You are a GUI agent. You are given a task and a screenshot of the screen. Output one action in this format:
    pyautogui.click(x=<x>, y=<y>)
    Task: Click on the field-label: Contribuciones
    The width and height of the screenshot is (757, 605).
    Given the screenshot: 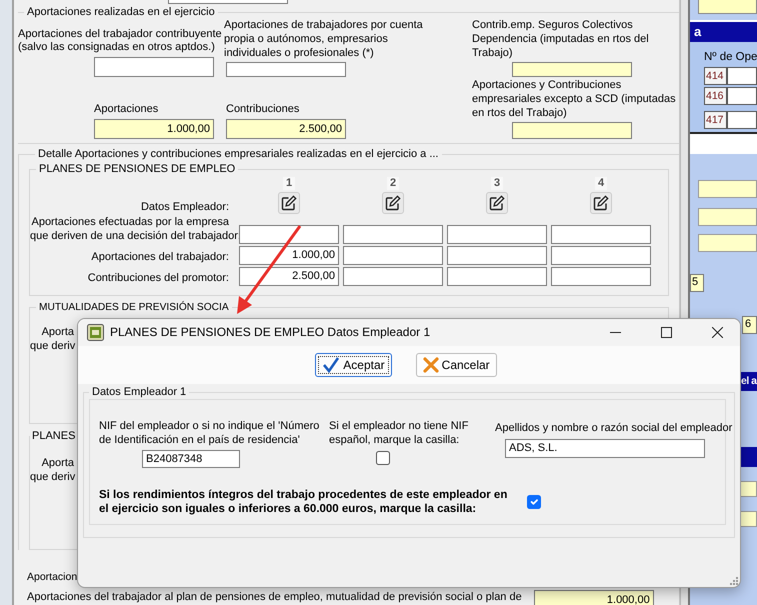 What is the action you would take?
    pyautogui.click(x=263, y=110)
    